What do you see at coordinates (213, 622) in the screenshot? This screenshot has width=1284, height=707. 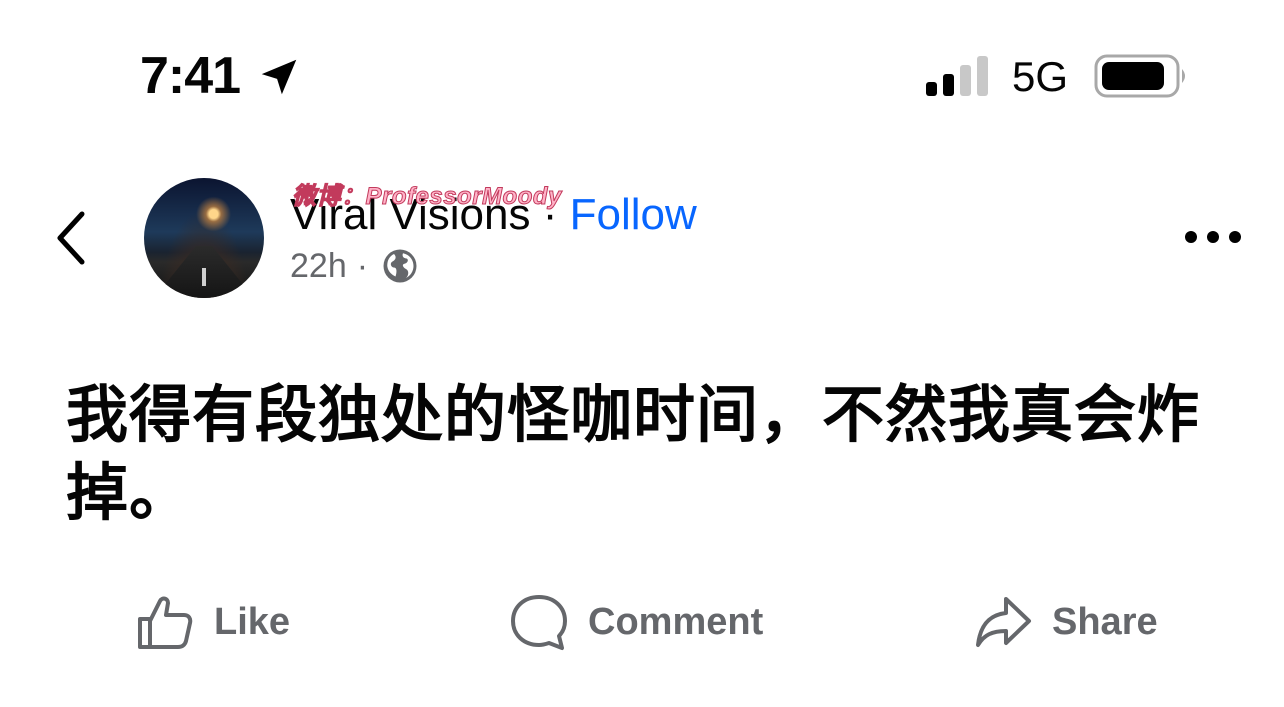 I see `like-button: Like` at bounding box center [213, 622].